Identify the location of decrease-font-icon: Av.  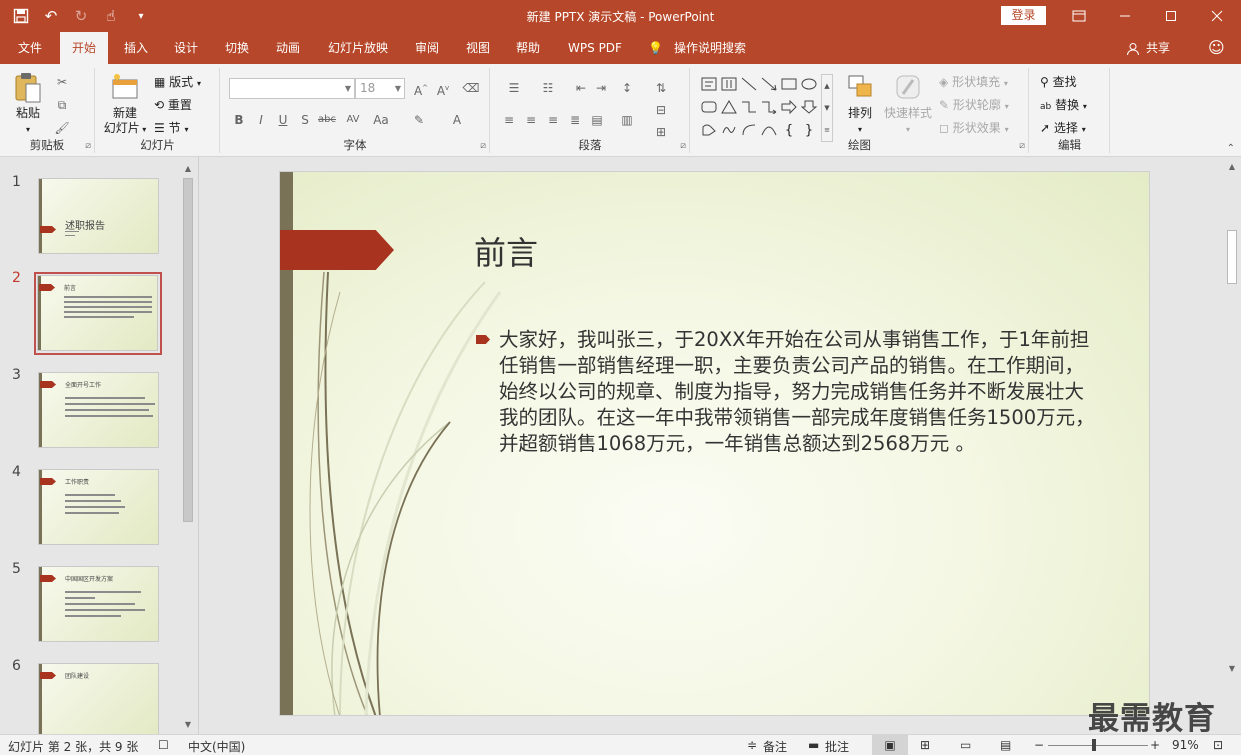
(443, 88).